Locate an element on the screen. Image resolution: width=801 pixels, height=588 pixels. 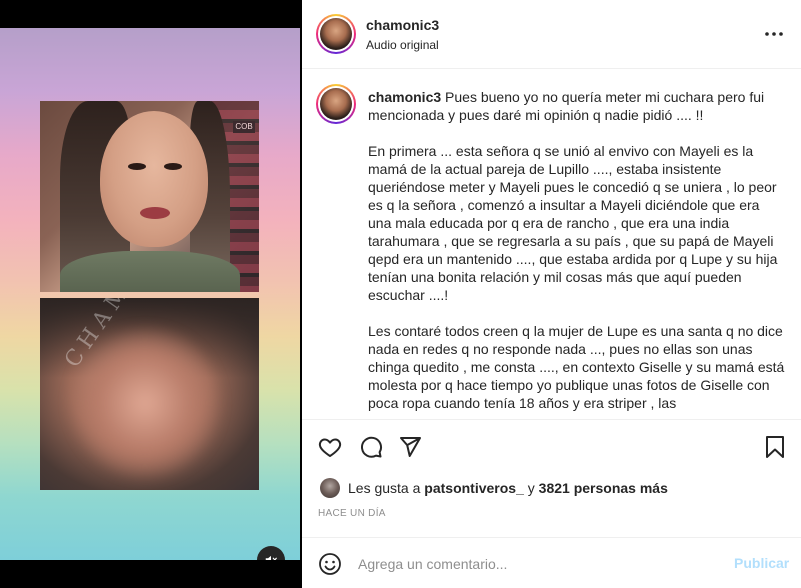
post-header: chamonic3 Audio original is located at coordinates (551, 34).